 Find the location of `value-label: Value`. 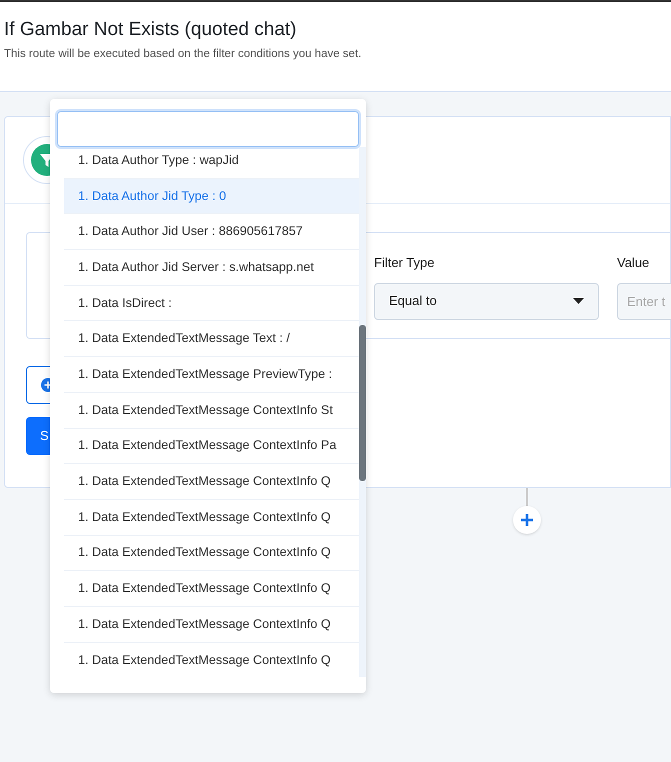

value-label: Value is located at coordinates (633, 263).